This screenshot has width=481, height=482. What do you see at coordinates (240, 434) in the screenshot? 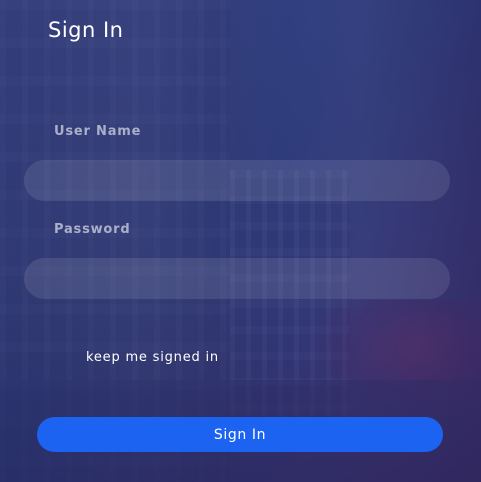
I see `sign-in-button: Sign In` at bounding box center [240, 434].